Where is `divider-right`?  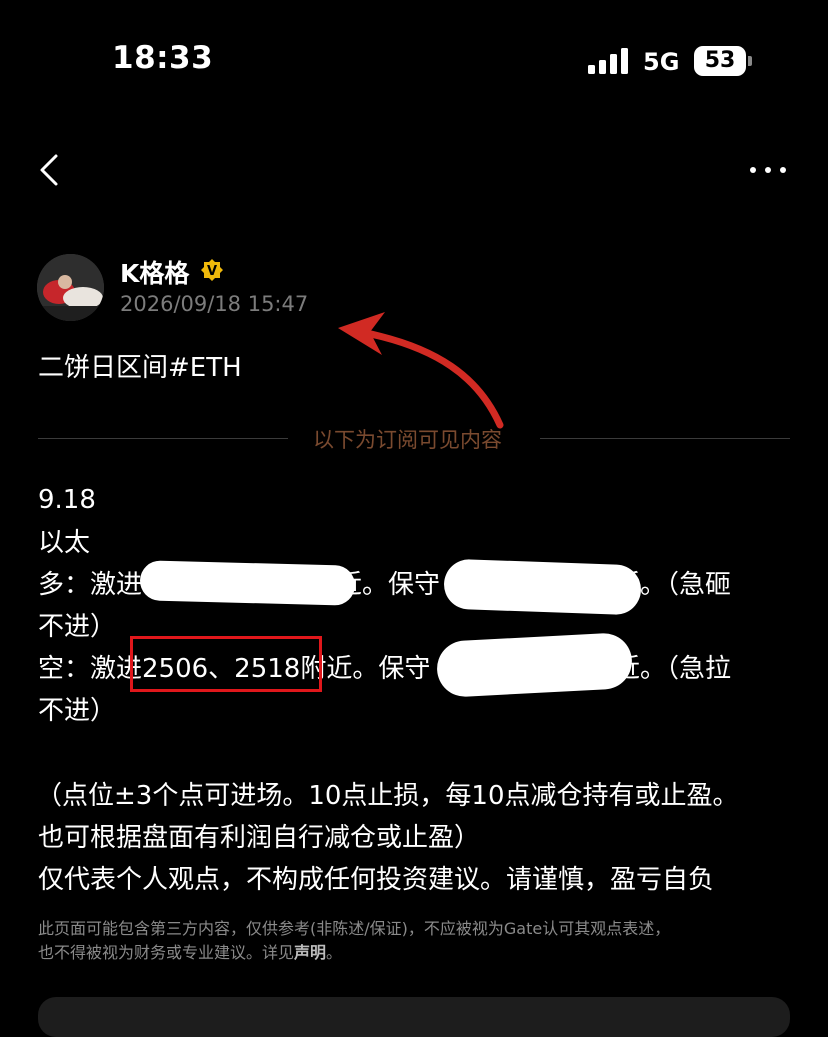 divider-right is located at coordinates (665, 438).